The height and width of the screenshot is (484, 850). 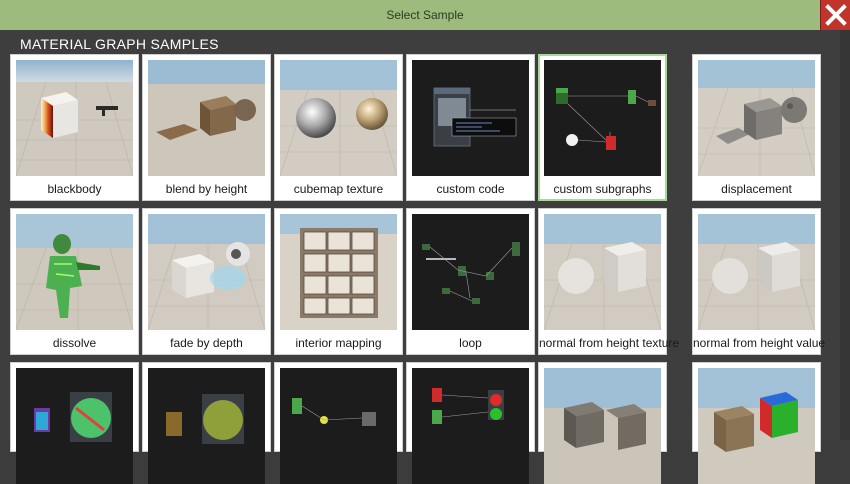 What do you see at coordinates (338, 189) in the screenshot?
I see `sample-label: cubemap texture` at bounding box center [338, 189].